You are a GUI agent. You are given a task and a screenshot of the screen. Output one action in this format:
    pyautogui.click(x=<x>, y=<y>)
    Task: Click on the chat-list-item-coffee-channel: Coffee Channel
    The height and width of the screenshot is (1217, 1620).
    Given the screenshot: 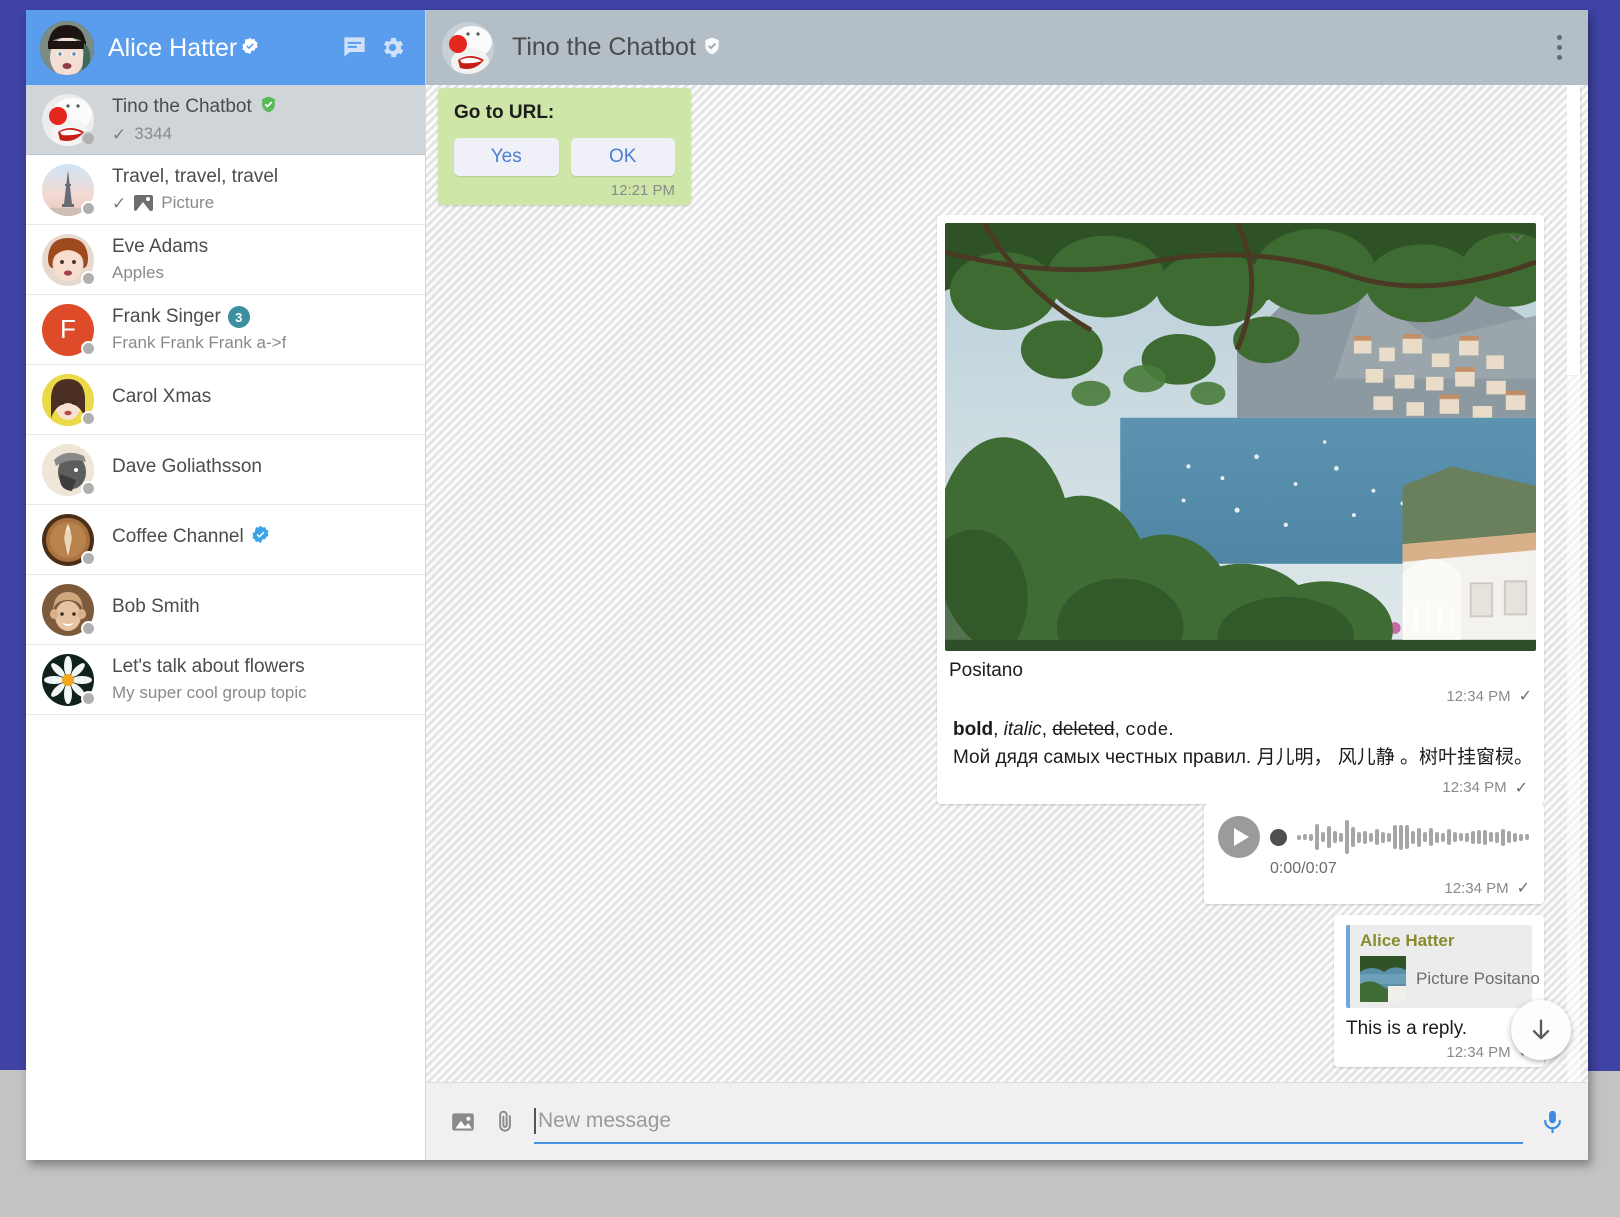 What is the action you would take?
    pyautogui.click(x=225, y=540)
    